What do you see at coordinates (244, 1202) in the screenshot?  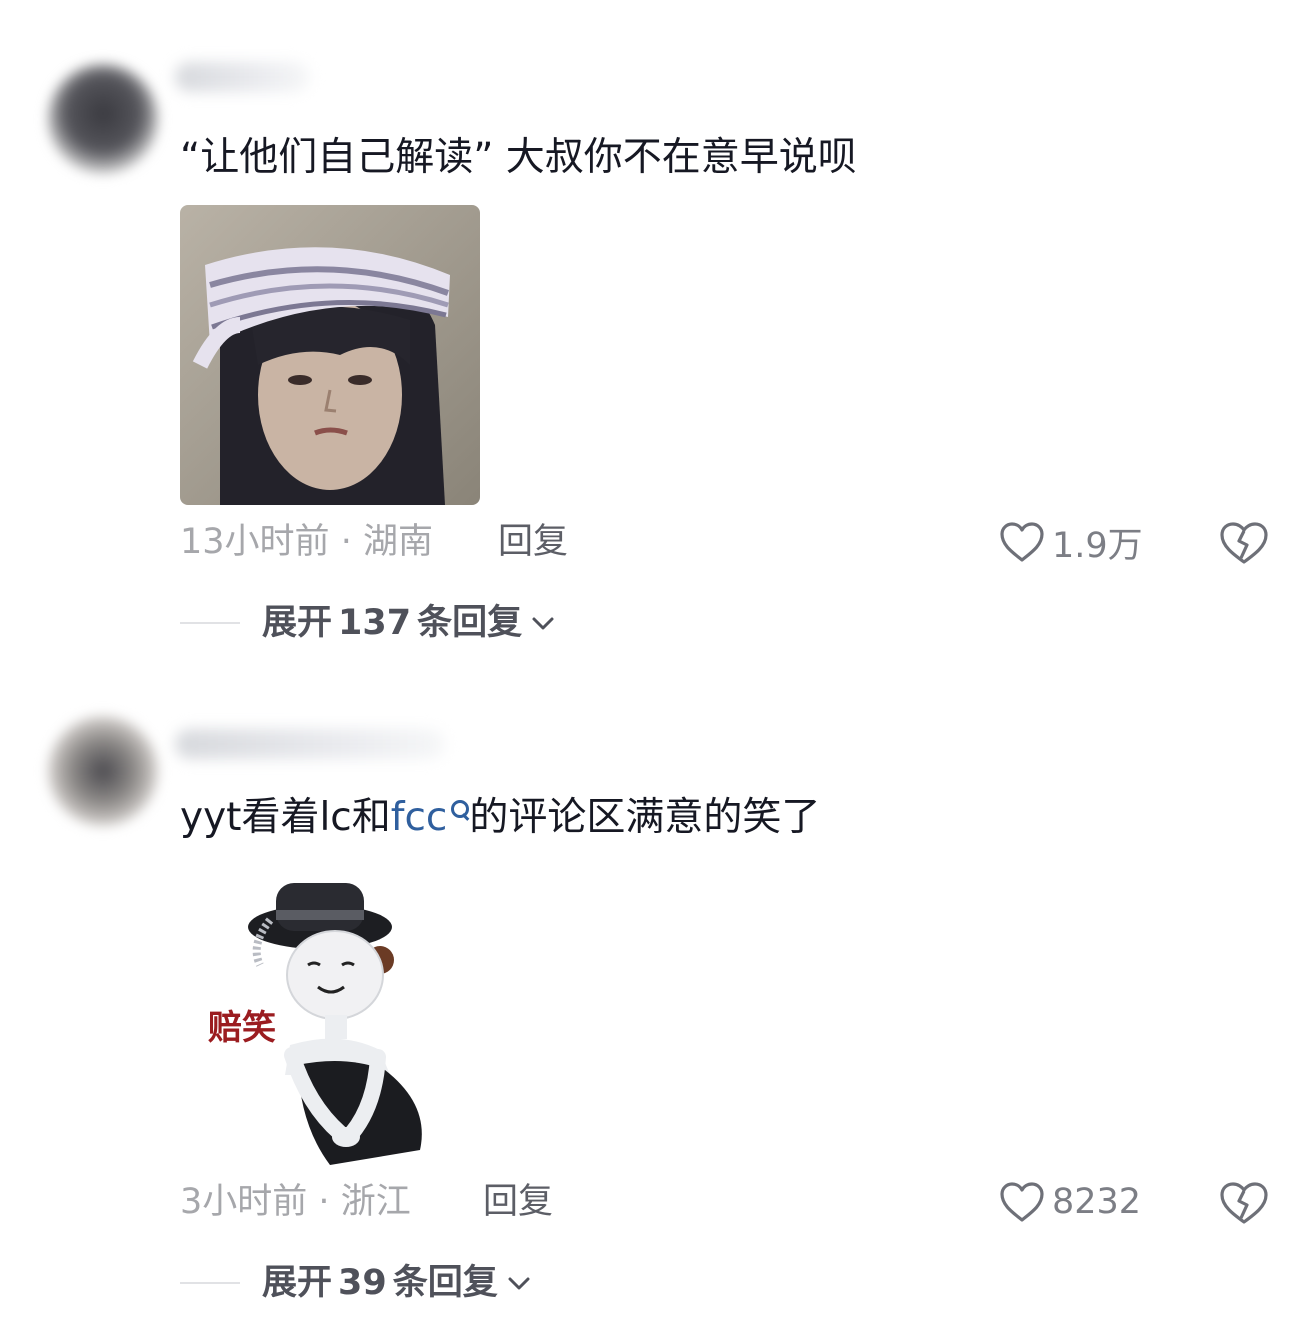 I see `comment-time: 3小时前` at bounding box center [244, 1202].